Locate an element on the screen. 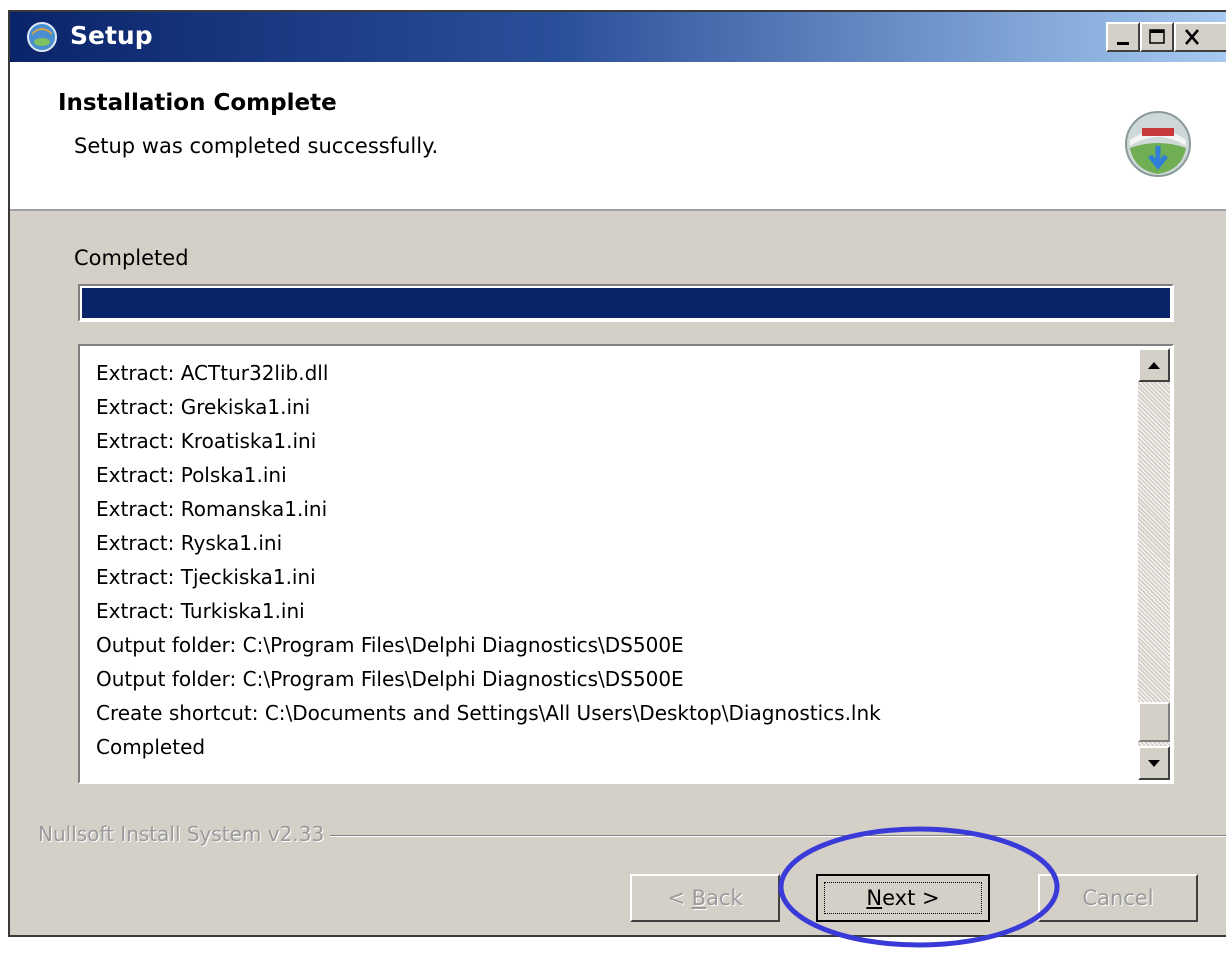  minimize-button is located at coordinates (1123, 37).